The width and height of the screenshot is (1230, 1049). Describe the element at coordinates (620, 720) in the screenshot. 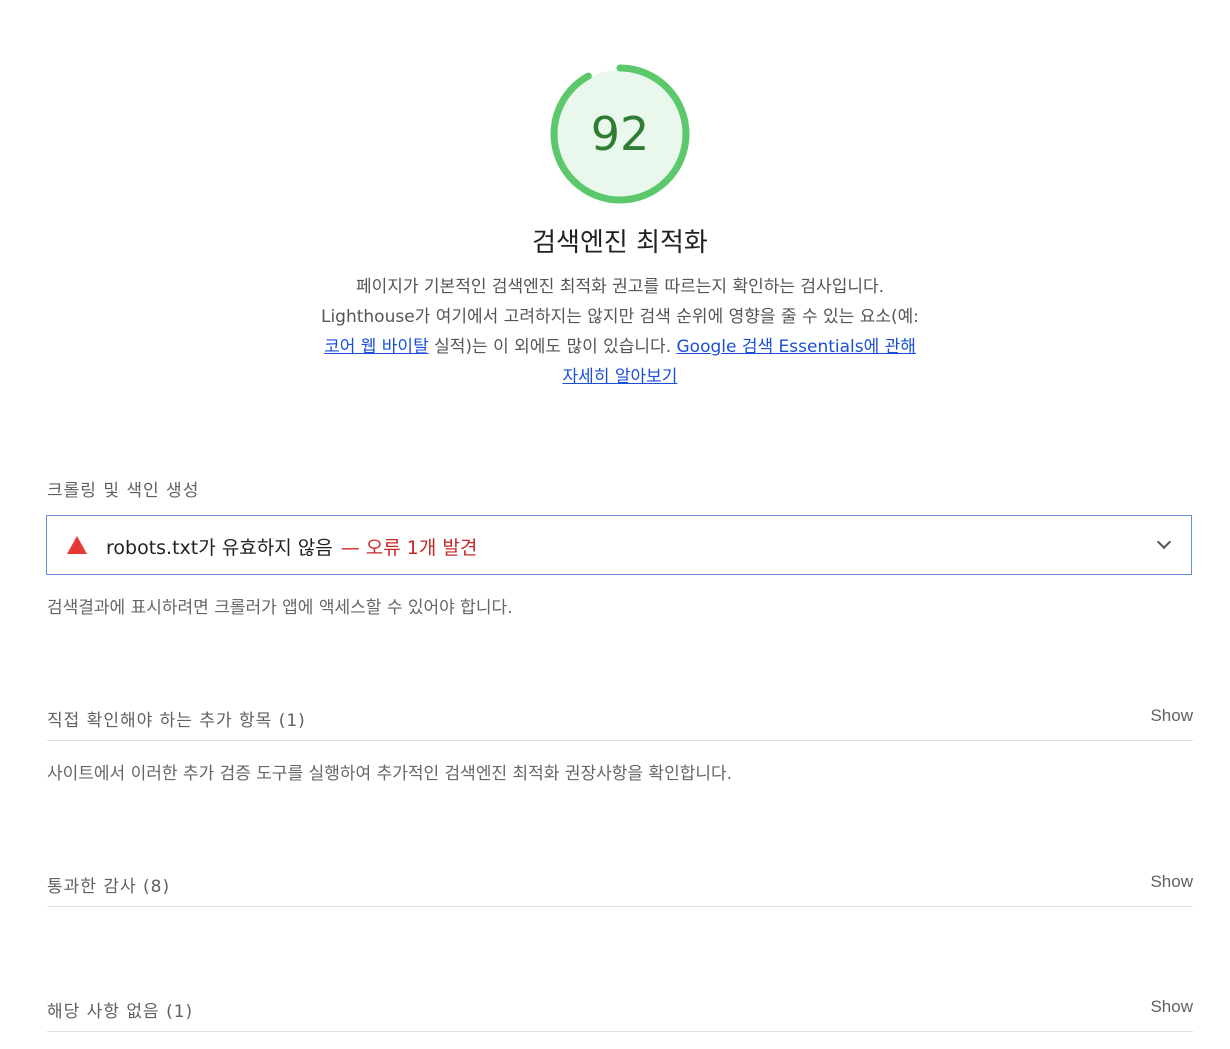

I see `manual-checks-section: 직접 확인해야 하는 추가 항목 (1) Show` at that location.